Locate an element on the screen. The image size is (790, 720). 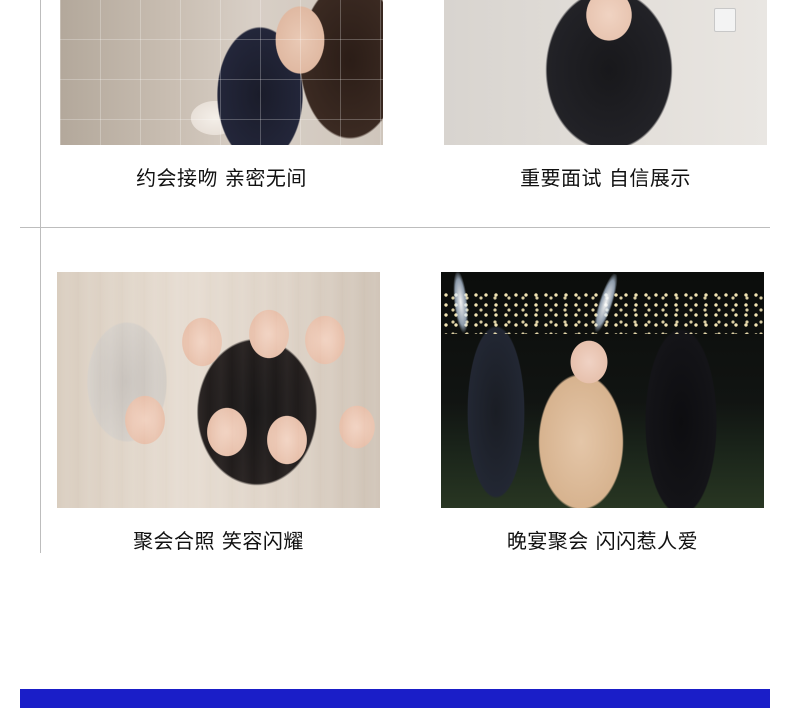
row-divider is located at coordinates (395, 227).